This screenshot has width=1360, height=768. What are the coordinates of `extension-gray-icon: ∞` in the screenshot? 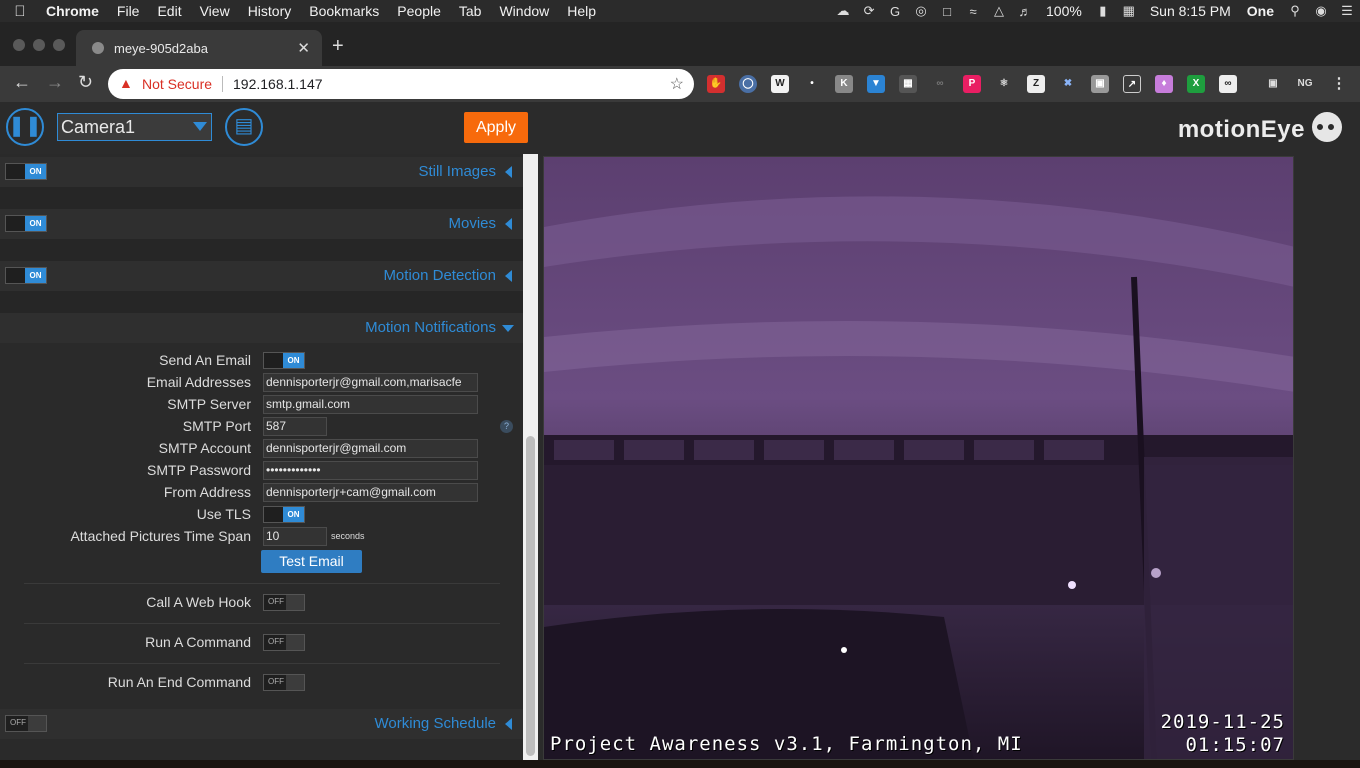 It's located at (940, 84).